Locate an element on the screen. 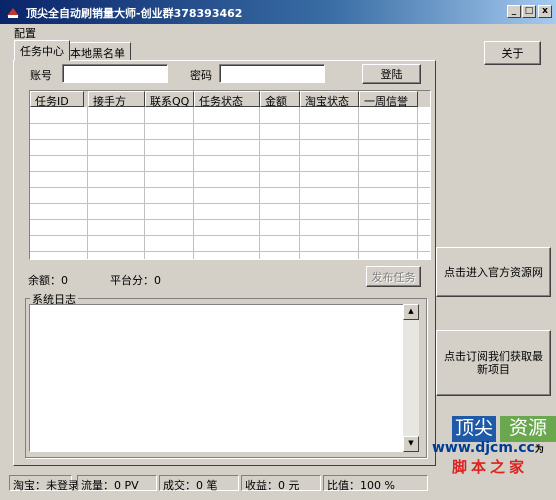 Image resolution: width=556 pixels, height=500 pixels. column-header-receiver: 接手方 is located at coordinates (116, 99).